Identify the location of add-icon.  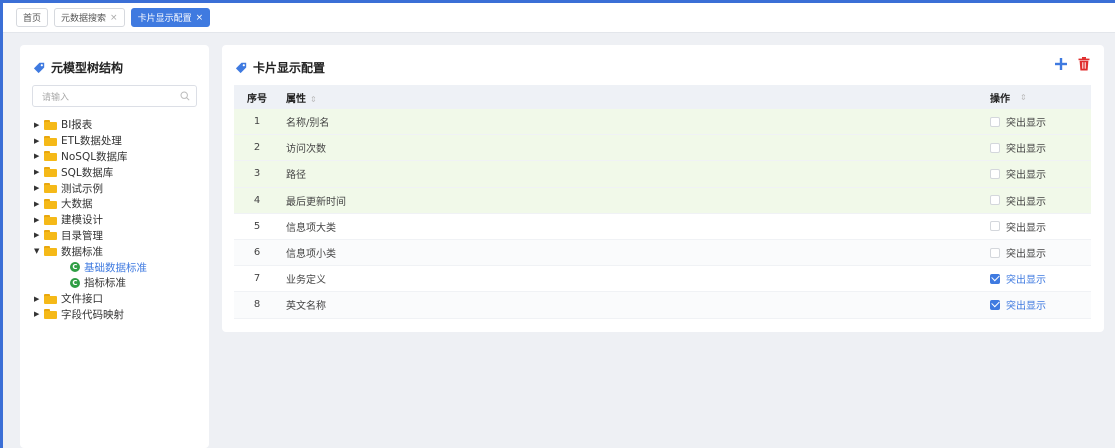
(1061, 64).